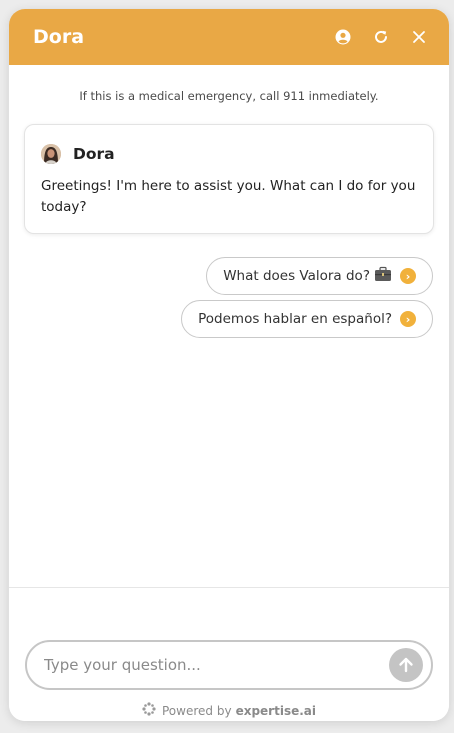  What do you see at coordinates (149, 710) in the screenshot?
I see `expertise-logo-icon` at bounding box center [149, 710].